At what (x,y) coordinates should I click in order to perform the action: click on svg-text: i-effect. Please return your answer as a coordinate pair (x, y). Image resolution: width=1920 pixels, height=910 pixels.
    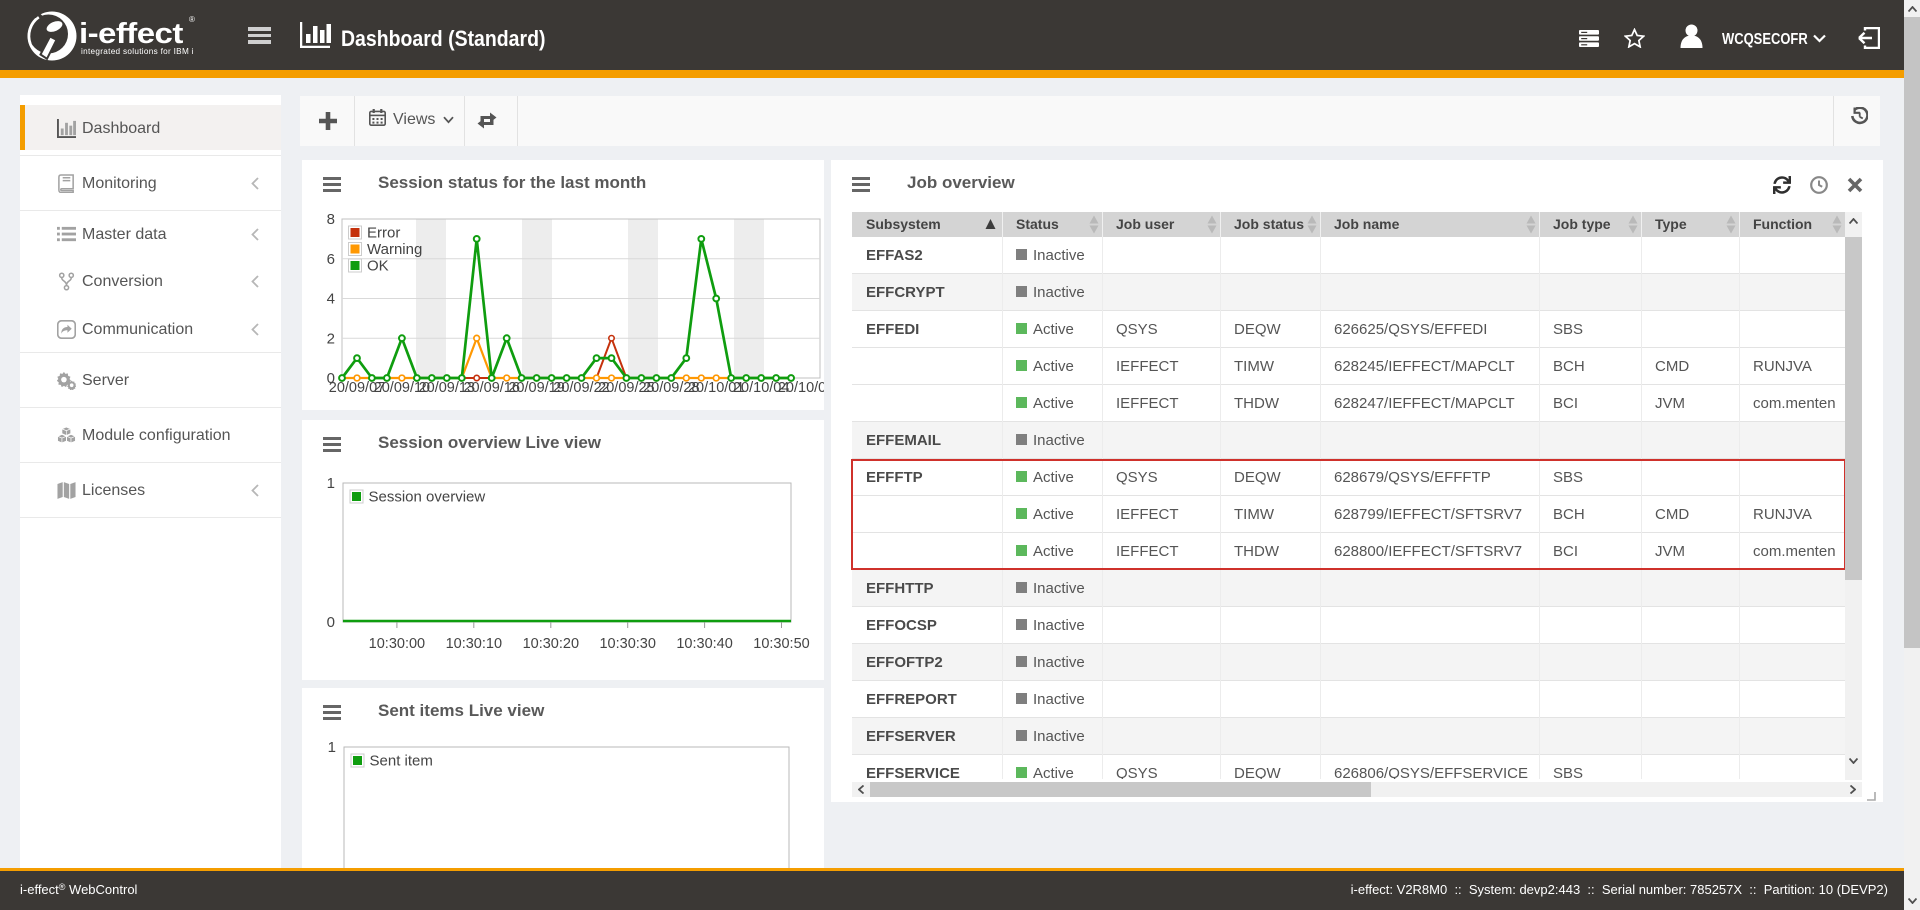
    Looking at the image, I should click on (131, 33).